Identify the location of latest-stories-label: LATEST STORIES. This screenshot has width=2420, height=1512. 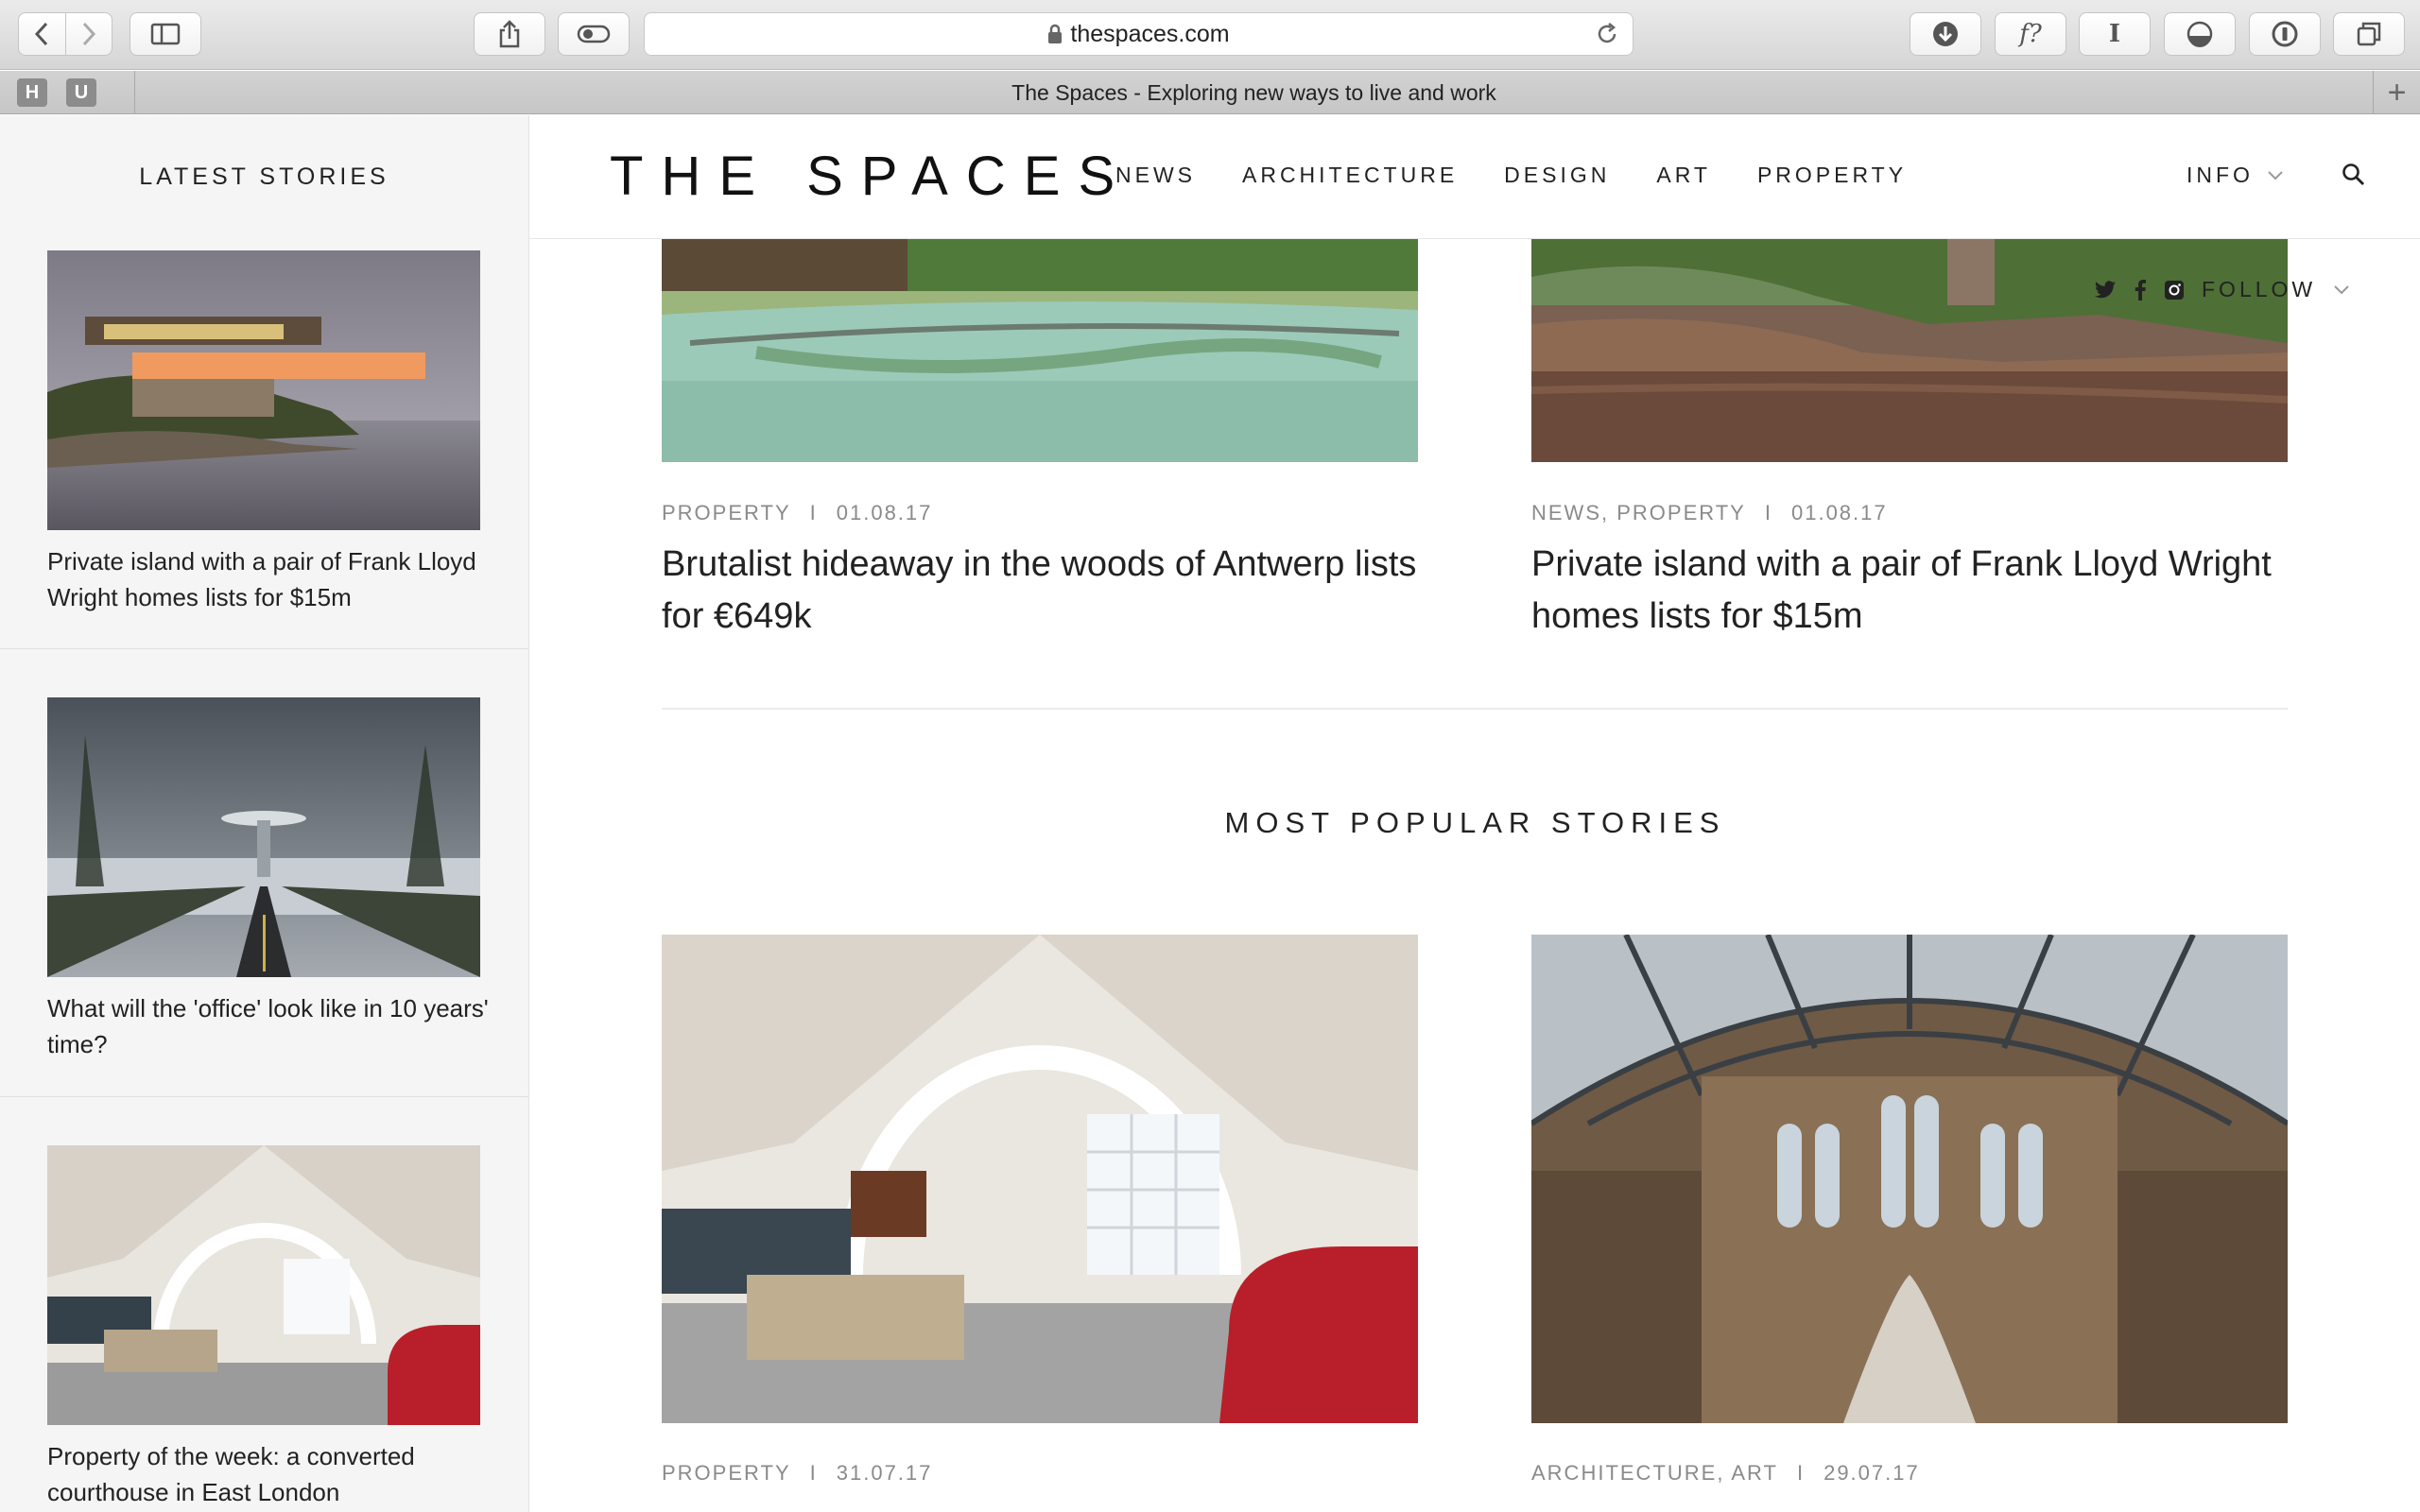
(264, 177).